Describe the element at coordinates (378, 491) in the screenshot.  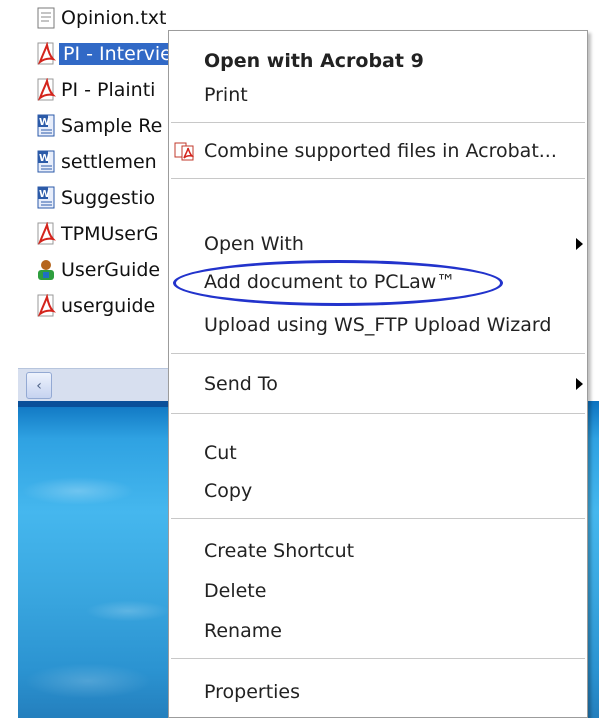
I see `menu-item-copy: Copy` at that location.